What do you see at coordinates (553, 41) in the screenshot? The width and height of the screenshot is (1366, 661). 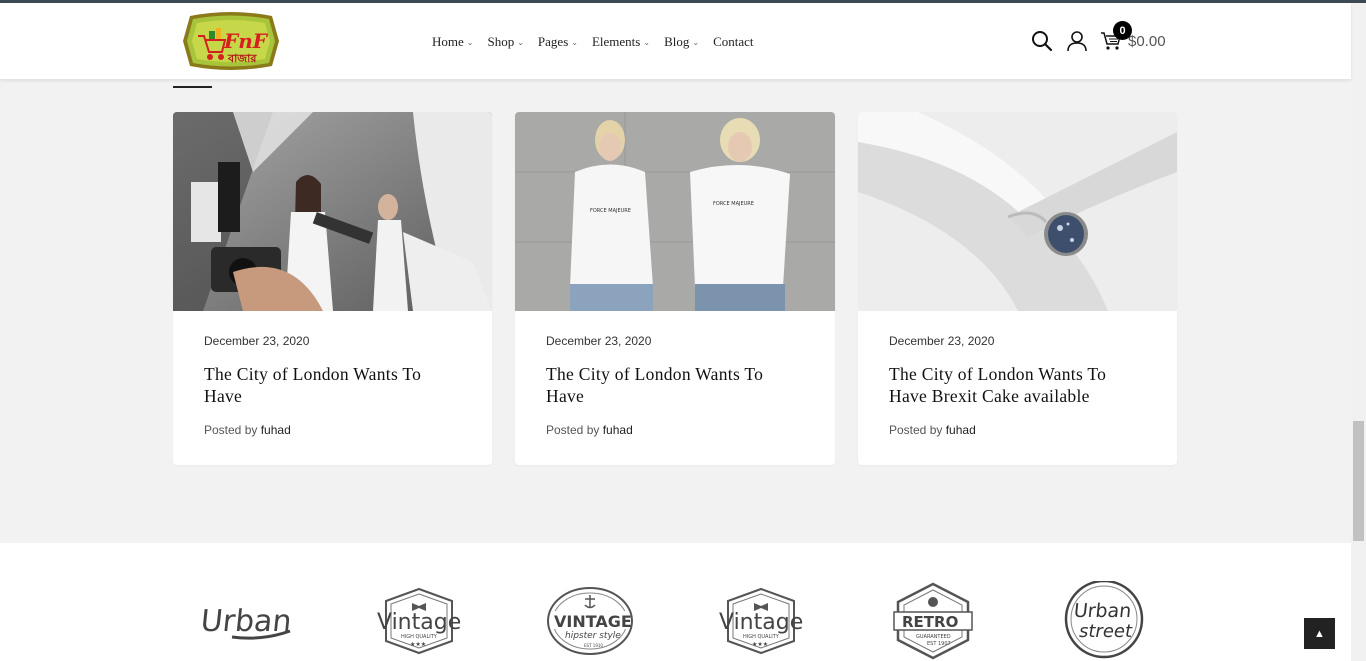 I see `nav-item-label: Pages` at bounding box center [553, 41].